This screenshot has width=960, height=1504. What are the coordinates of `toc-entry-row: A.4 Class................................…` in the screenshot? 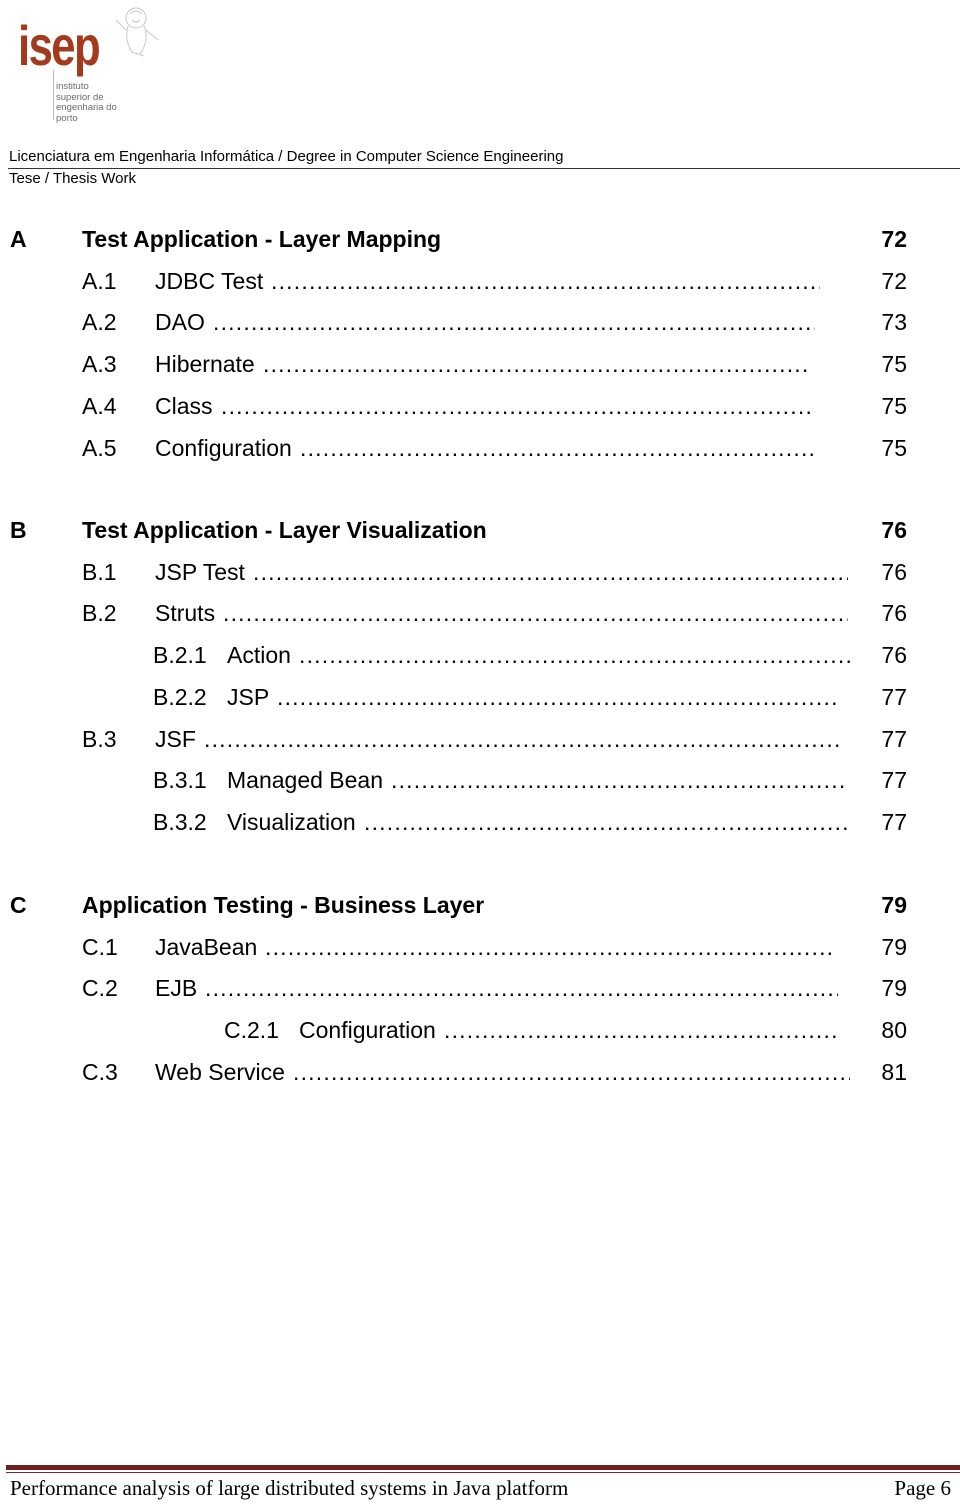 It's located at (480, 406).